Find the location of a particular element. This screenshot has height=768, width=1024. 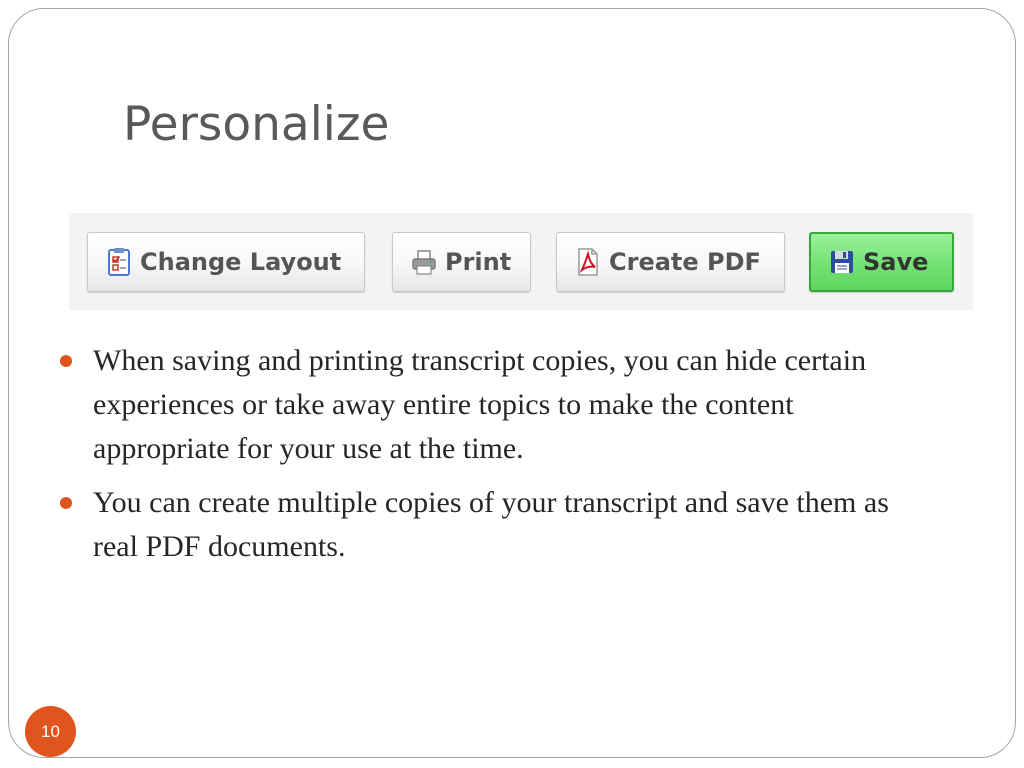

save-label: Save is located at coordinates (896, 262).